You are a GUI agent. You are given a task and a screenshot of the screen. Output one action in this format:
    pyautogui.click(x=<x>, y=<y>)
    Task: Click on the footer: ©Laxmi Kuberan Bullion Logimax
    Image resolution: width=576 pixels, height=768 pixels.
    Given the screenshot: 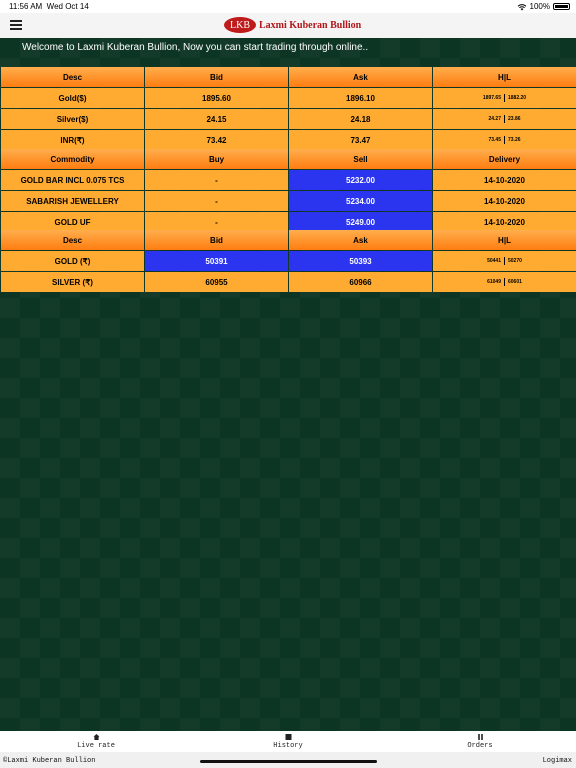 What is the action you would take?
    pyautogui.click(x=288, y=760)
    